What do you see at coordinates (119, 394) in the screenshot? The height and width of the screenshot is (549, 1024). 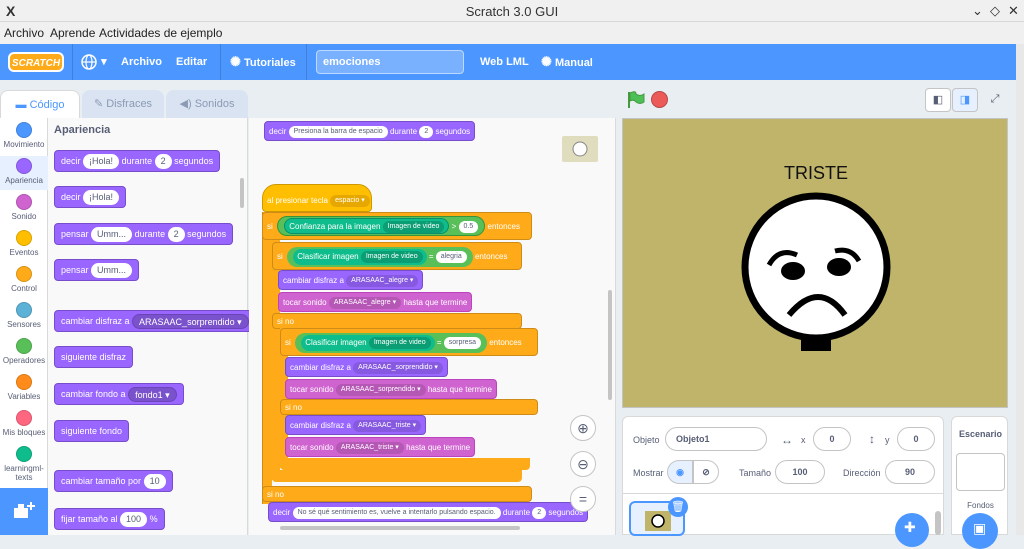 I see `block-switch-backdrop: cambiar fondo a fondo1 ▾` at bounding box center [119, 394].